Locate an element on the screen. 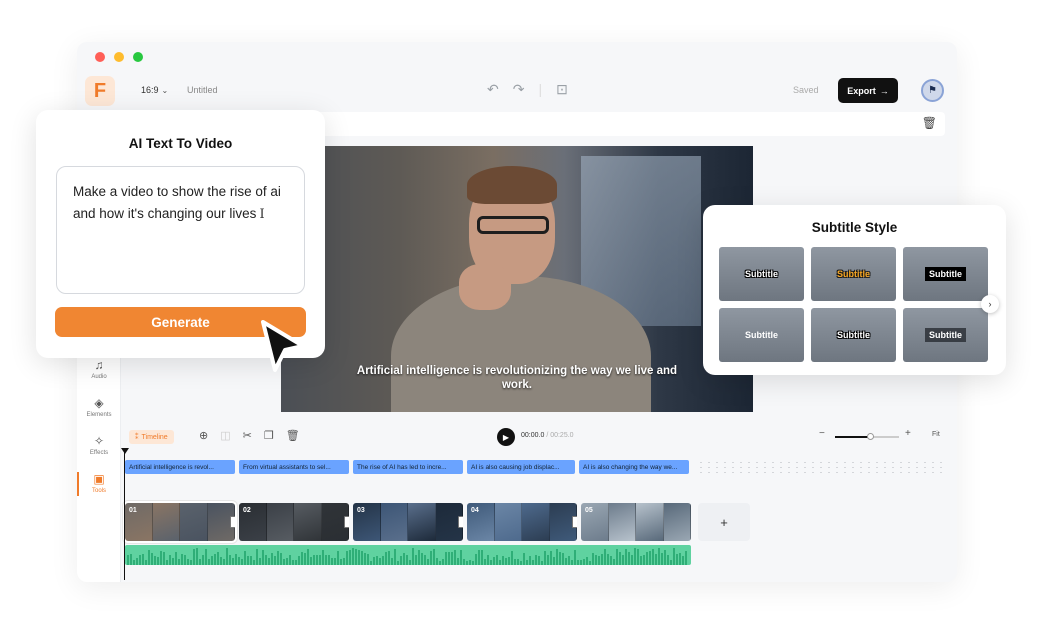 This screenshot has width=1042, height=624. timeline-tools: ⊕ ◫ ✂ ❐ 🗑 is located at coordinates (249, 435).